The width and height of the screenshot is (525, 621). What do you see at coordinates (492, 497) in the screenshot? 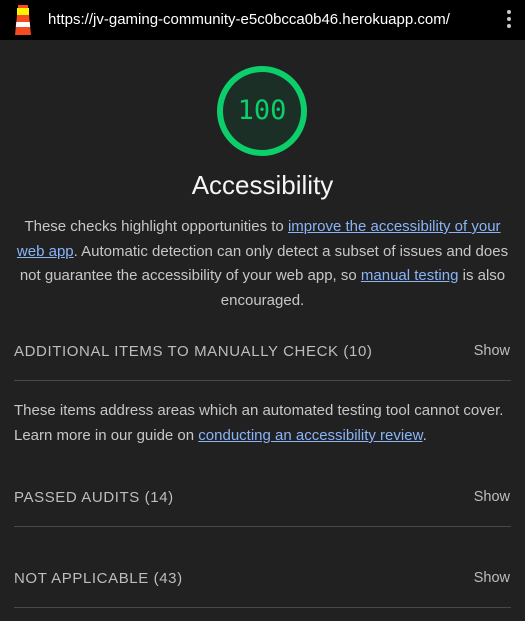
I see `show-button-passed: Show` at bounding box center [492, 497].